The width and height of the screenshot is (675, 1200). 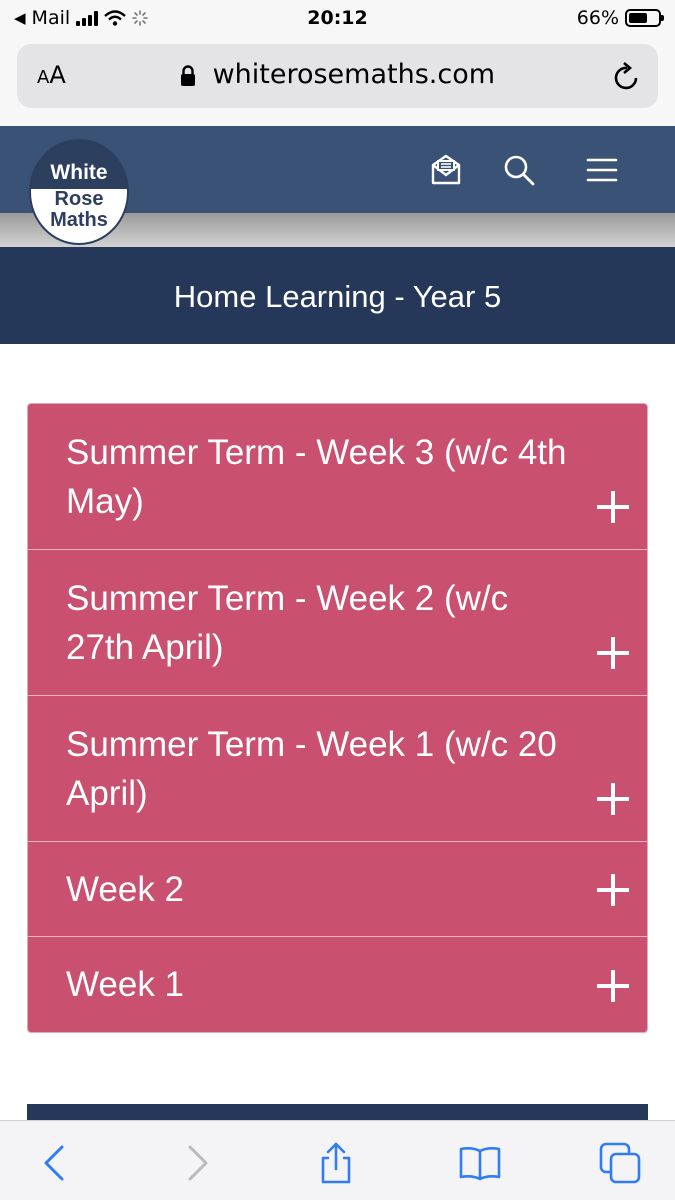 I want to click on back-icon, so click(x=56, y=1163).